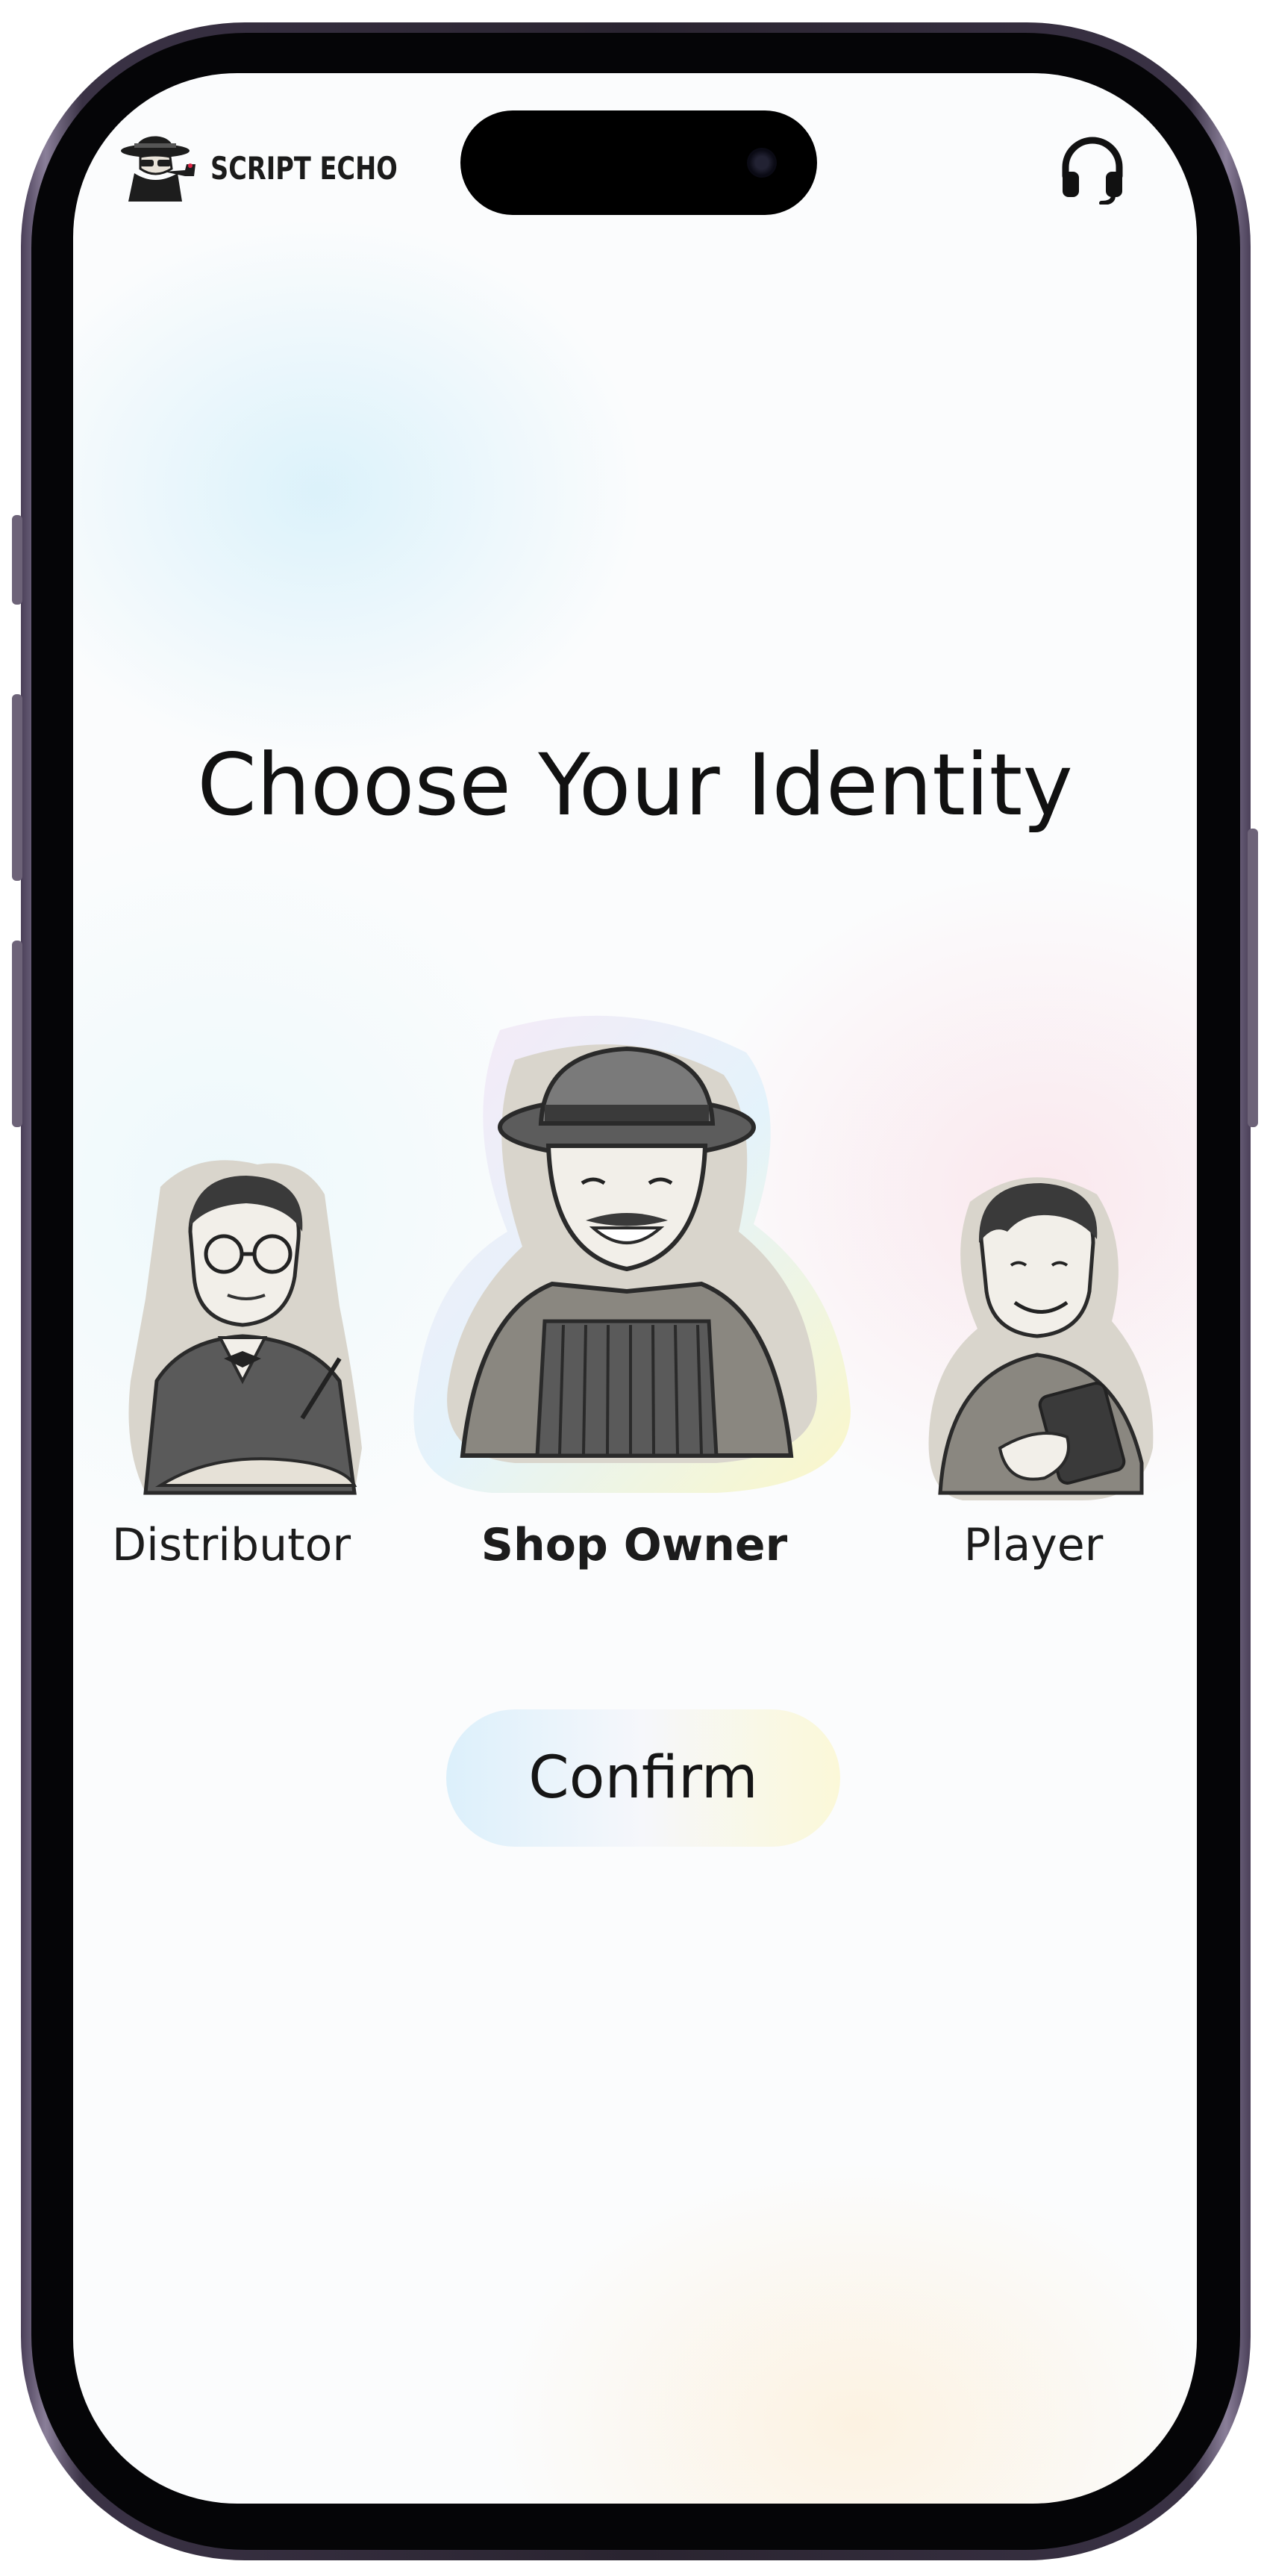 The height and width of the screenshot is (2576, 1270). What do you see at coordinates (245, 1327) in the screenshot?
I see `distributor-portrait` at bounding box center [245, 1327].